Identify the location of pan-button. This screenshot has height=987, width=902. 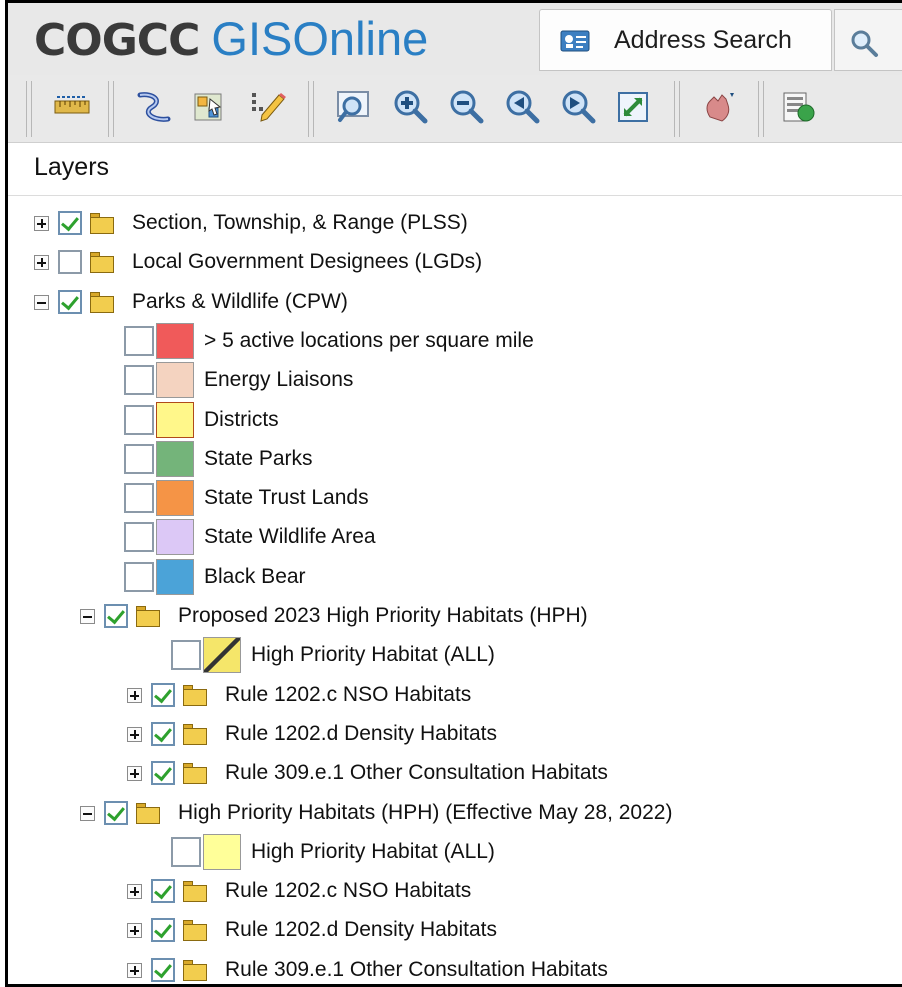
(720, 107).